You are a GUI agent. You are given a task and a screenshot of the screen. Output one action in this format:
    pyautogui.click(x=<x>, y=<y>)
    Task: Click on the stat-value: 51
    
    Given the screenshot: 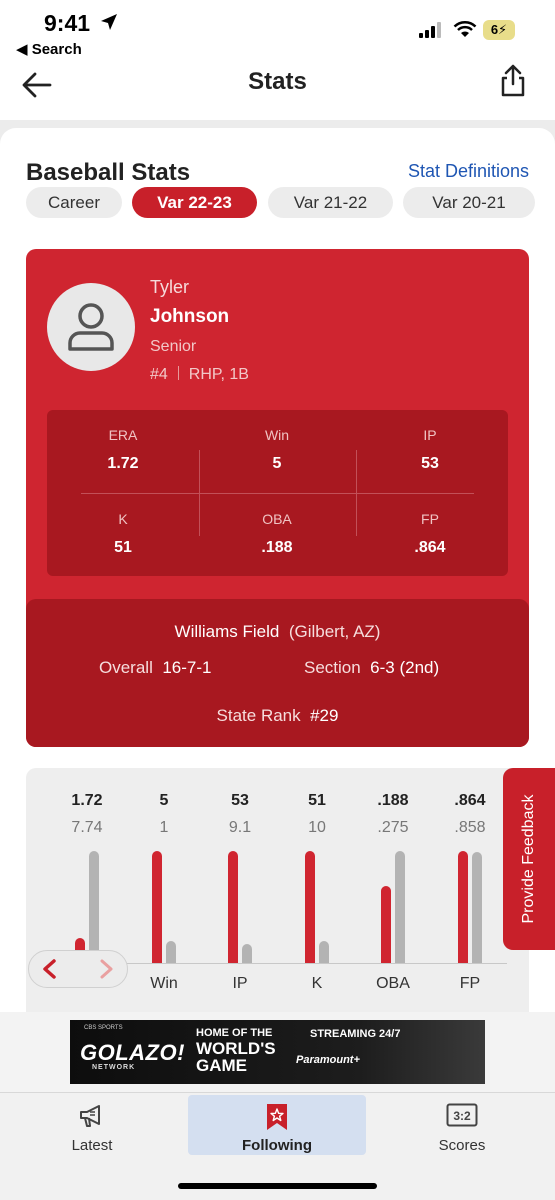 What is the action you would take?
    pyautogui.click(x=123, y=547)
    